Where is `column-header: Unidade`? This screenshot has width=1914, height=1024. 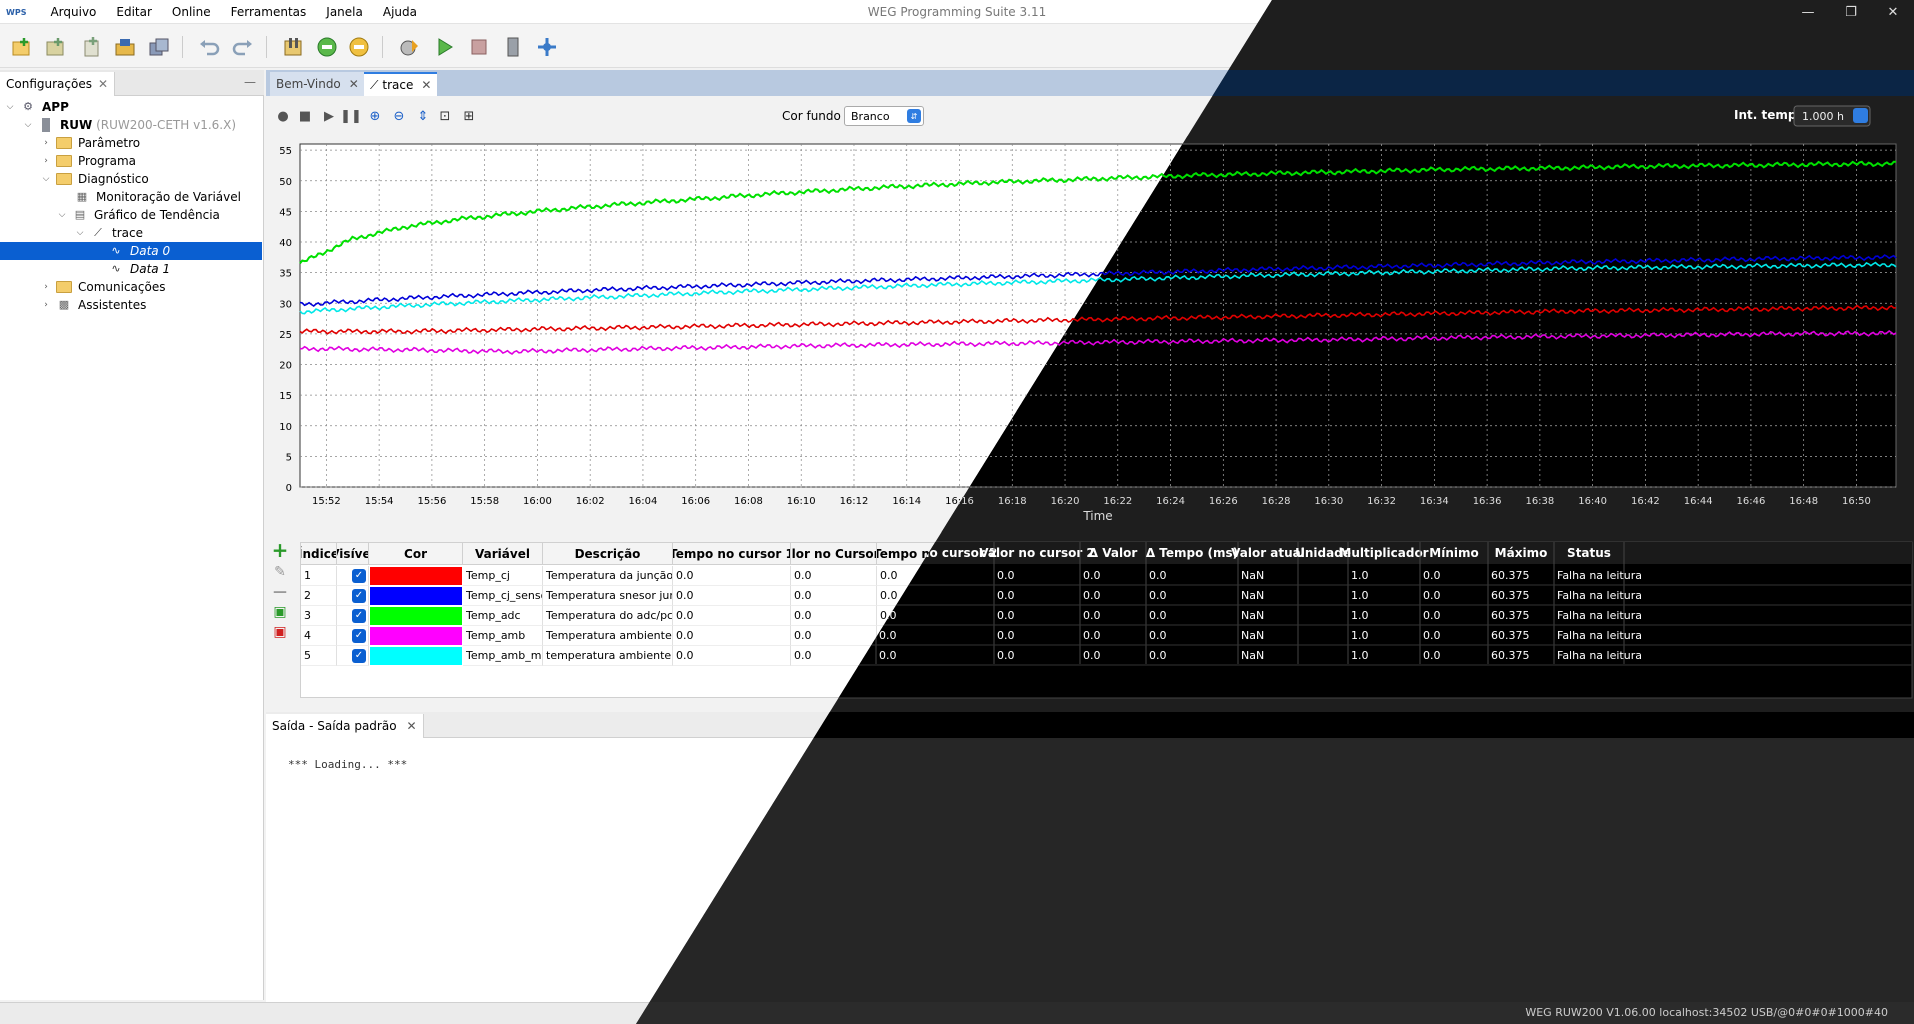
column-header: Unidade is located at coordinates (1324, 554).